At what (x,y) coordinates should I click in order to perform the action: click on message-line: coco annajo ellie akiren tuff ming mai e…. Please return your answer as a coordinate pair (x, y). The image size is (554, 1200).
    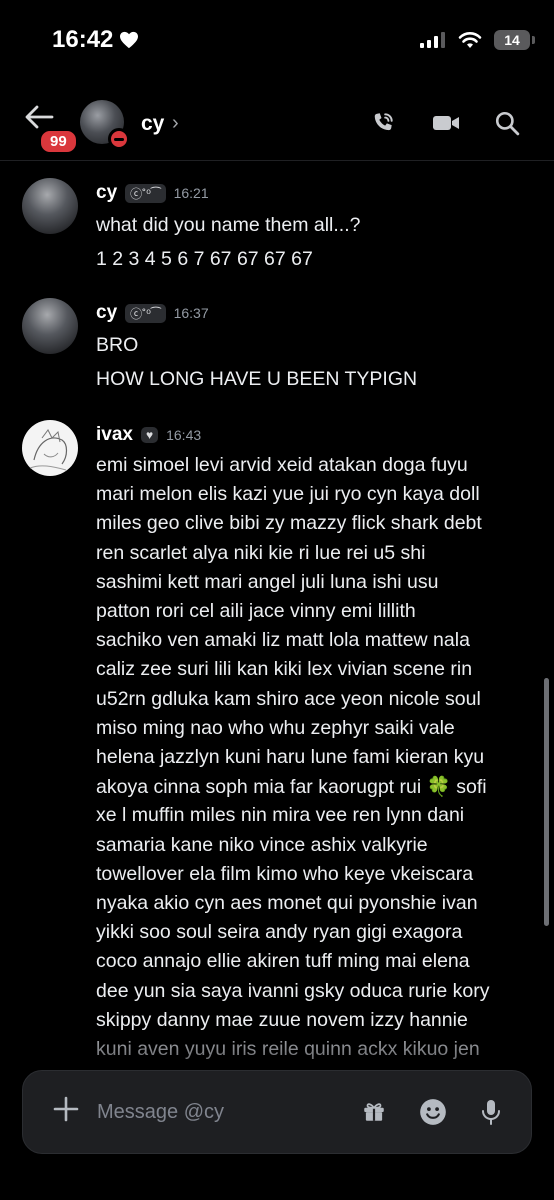
    Looking at the image, I should click on (283, 961).